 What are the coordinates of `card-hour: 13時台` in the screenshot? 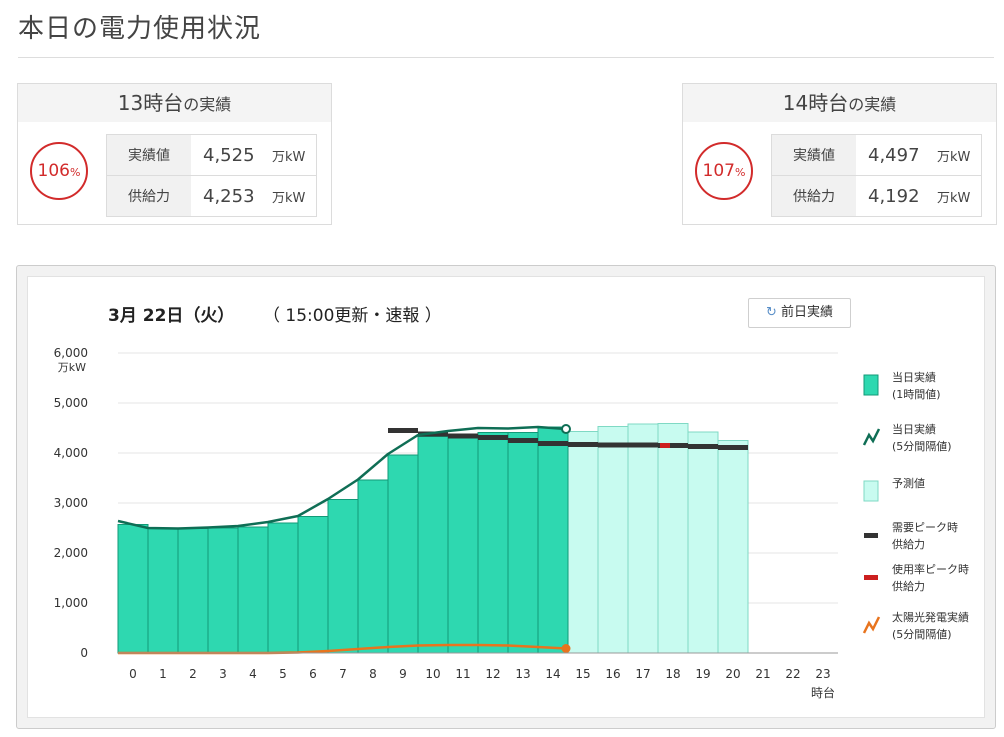 It's located at (150, 103).